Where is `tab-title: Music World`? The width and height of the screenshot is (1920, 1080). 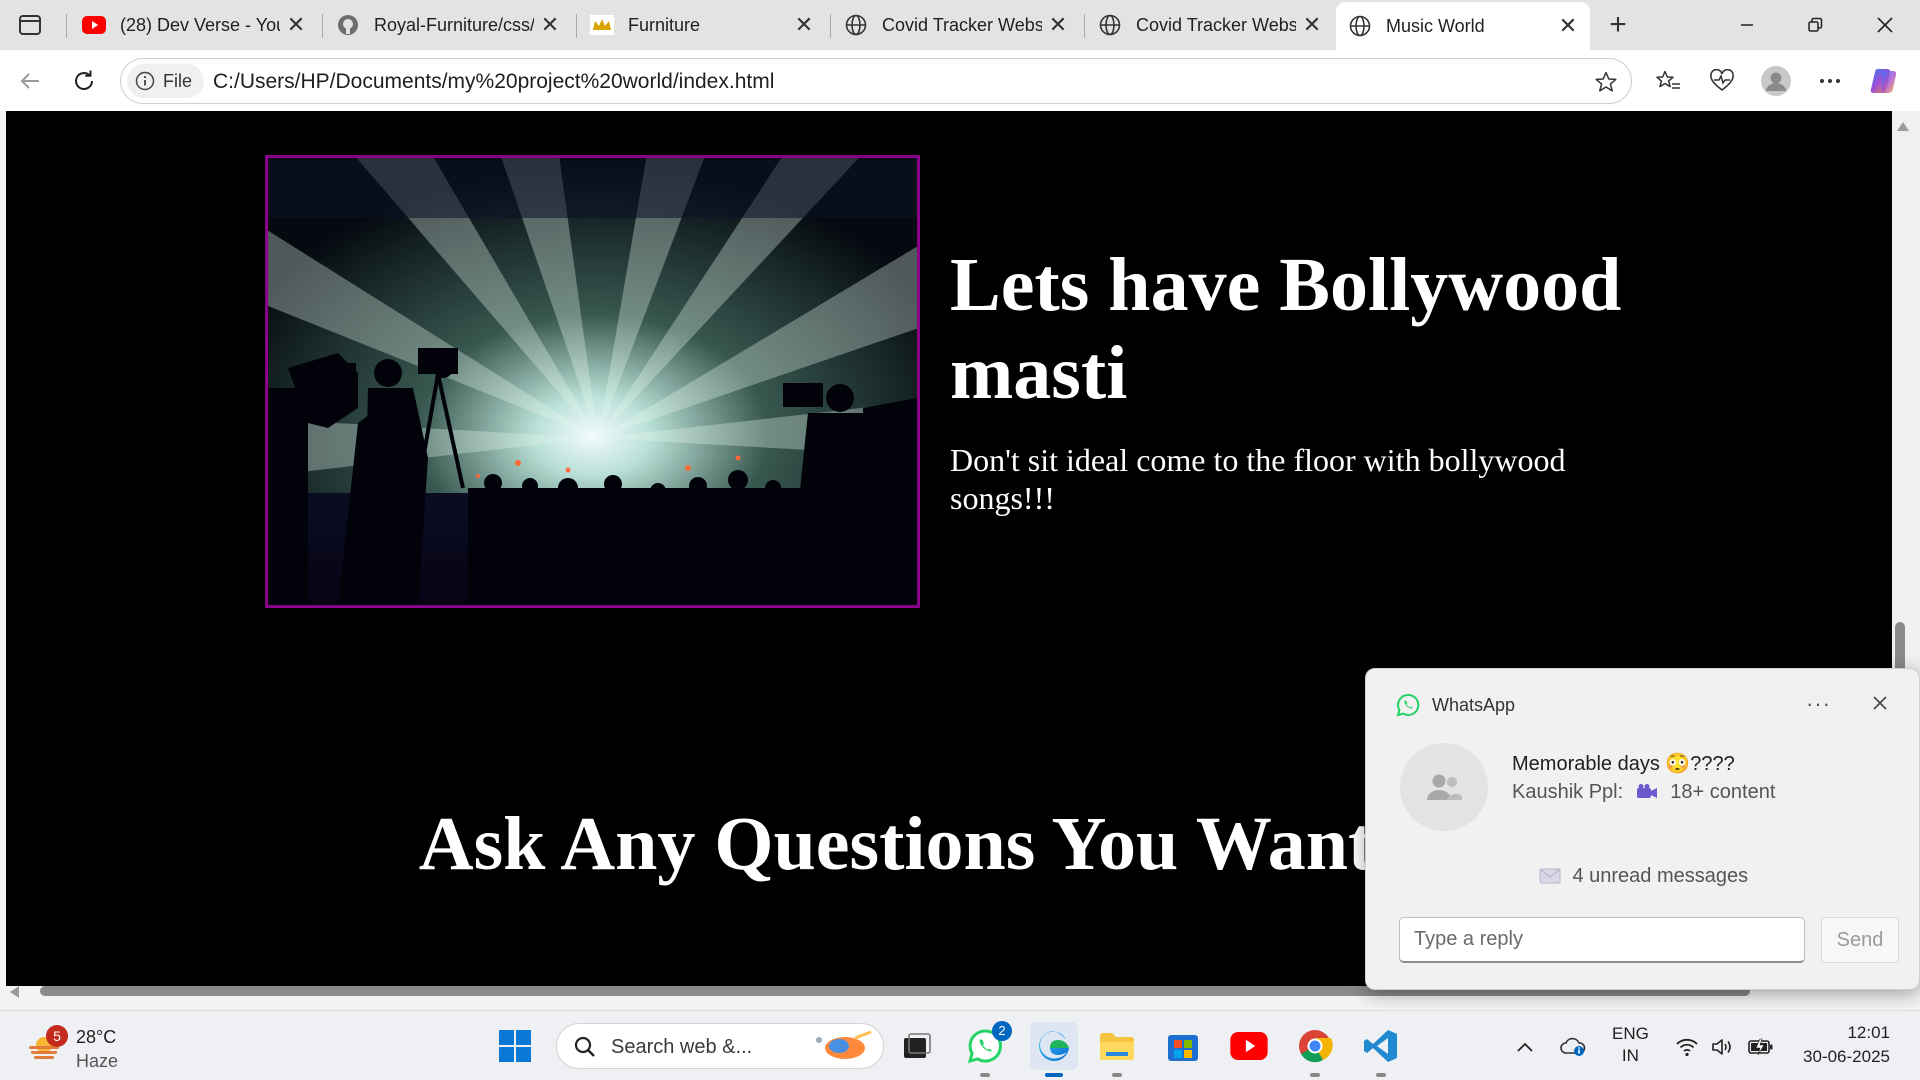 tab-title: Music World is located at coordinates (1435, 25).